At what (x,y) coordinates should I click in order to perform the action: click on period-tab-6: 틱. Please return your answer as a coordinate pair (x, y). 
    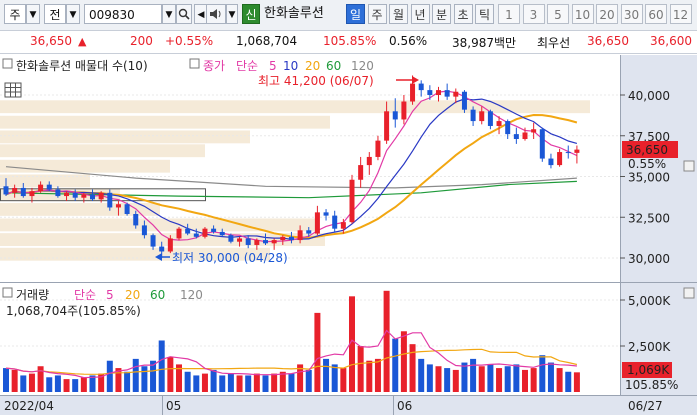
    Looking at the image, I should click on (484, 14).